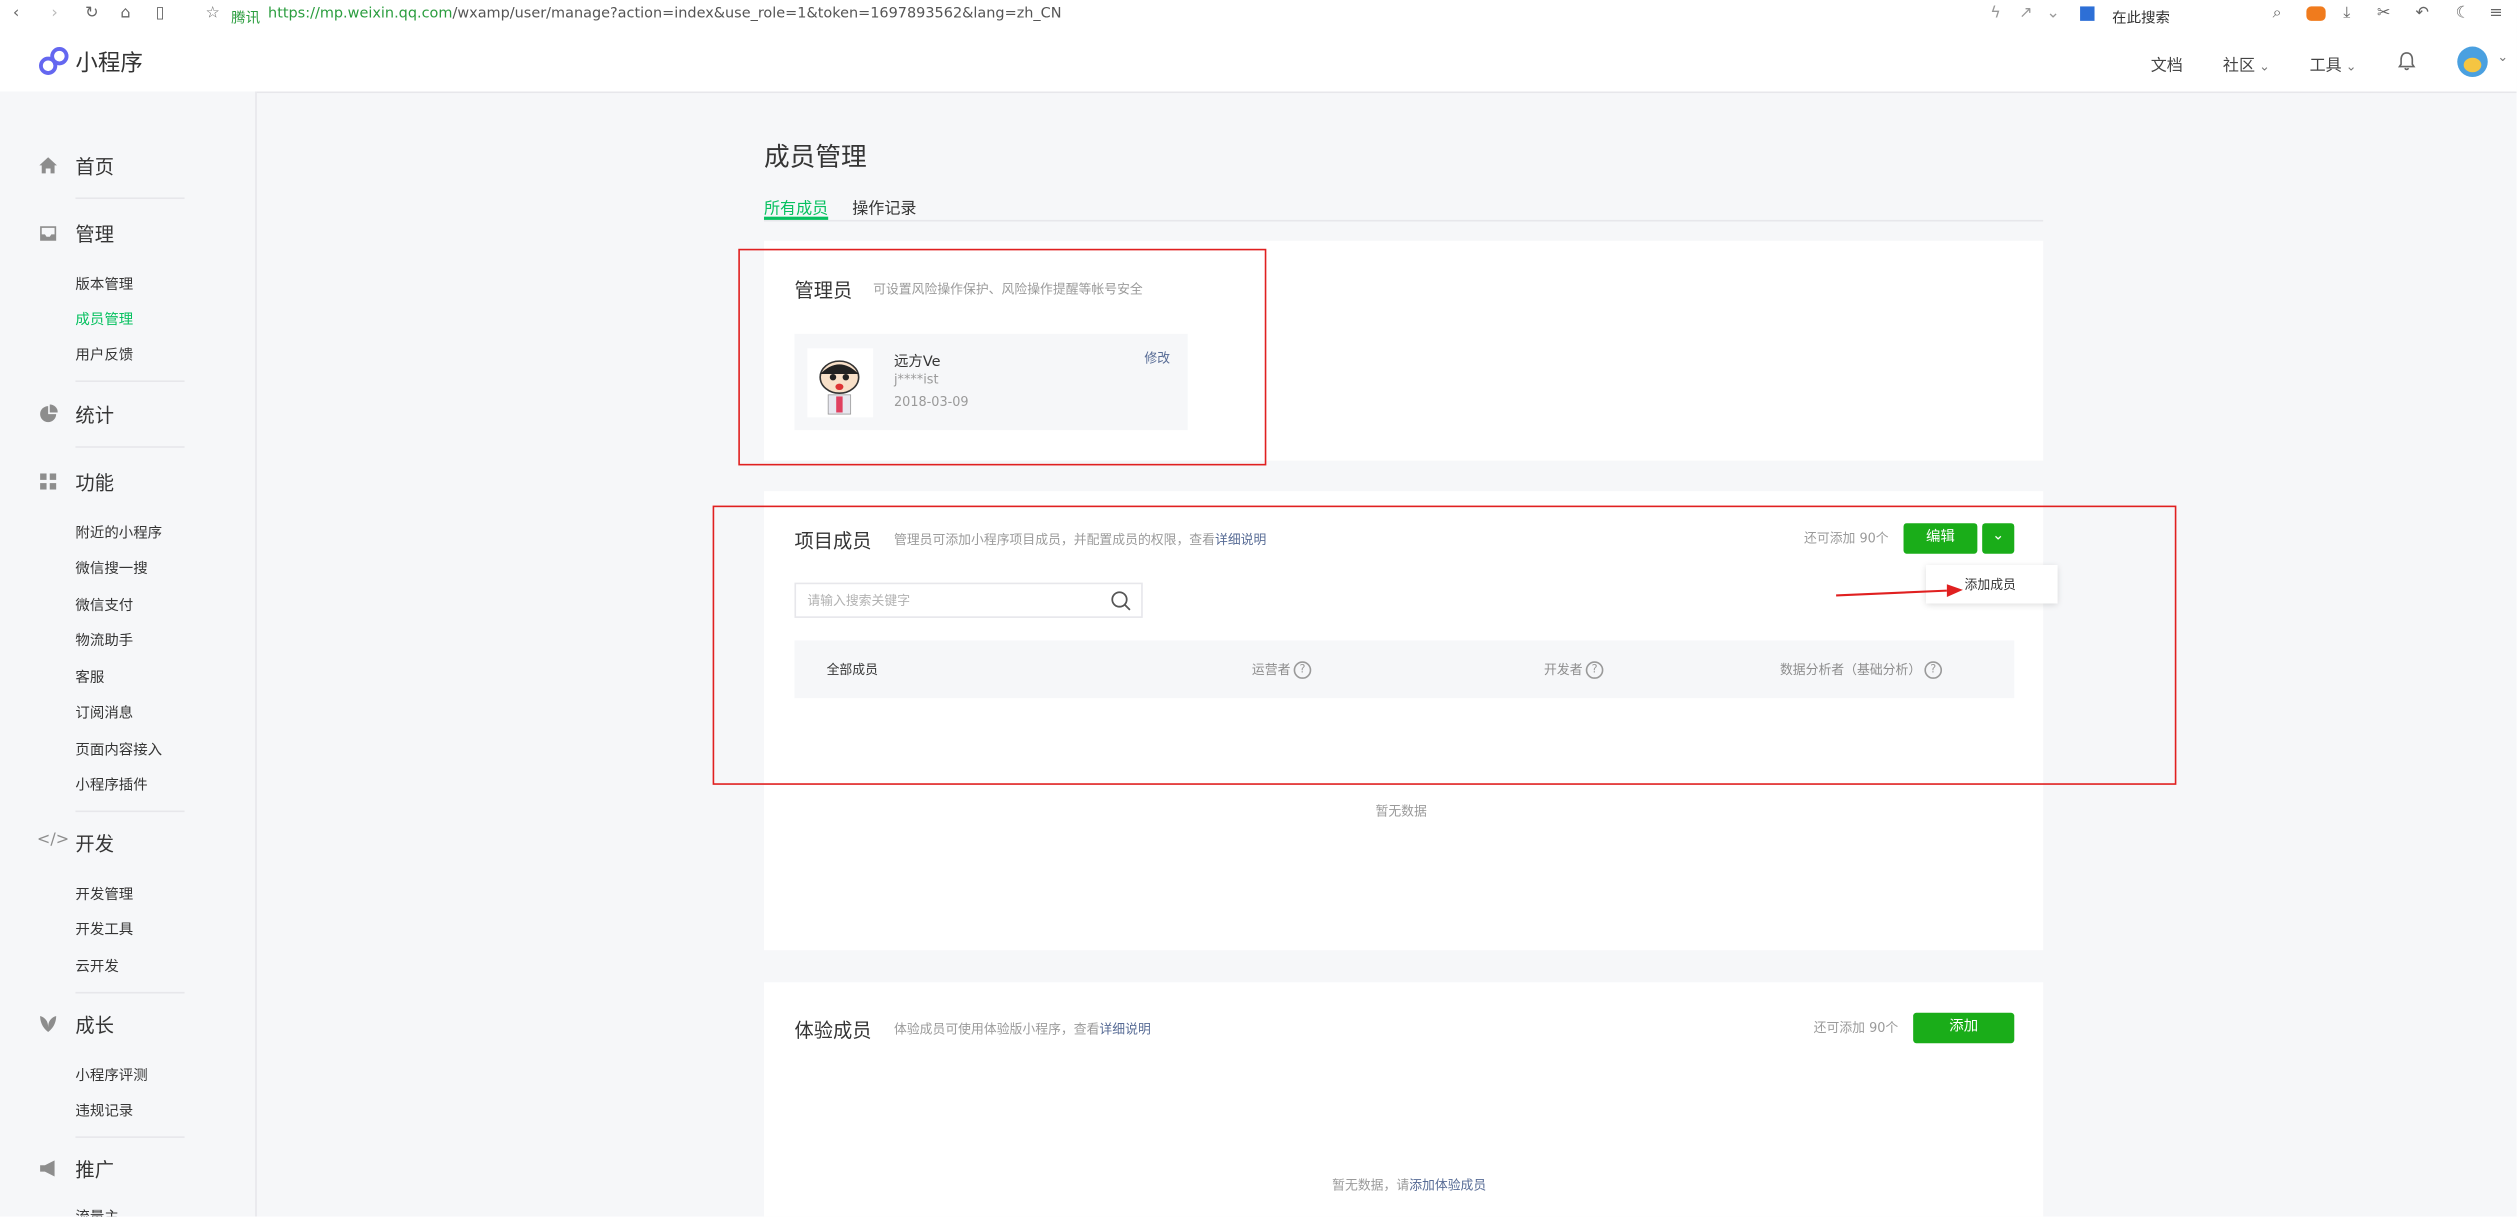 This screenshot has height=1217, width=2517. What do you see at coordinates (246, 19) in the screenshot?
I see `site-label: 腾讯` at bounding box center [246, 19].